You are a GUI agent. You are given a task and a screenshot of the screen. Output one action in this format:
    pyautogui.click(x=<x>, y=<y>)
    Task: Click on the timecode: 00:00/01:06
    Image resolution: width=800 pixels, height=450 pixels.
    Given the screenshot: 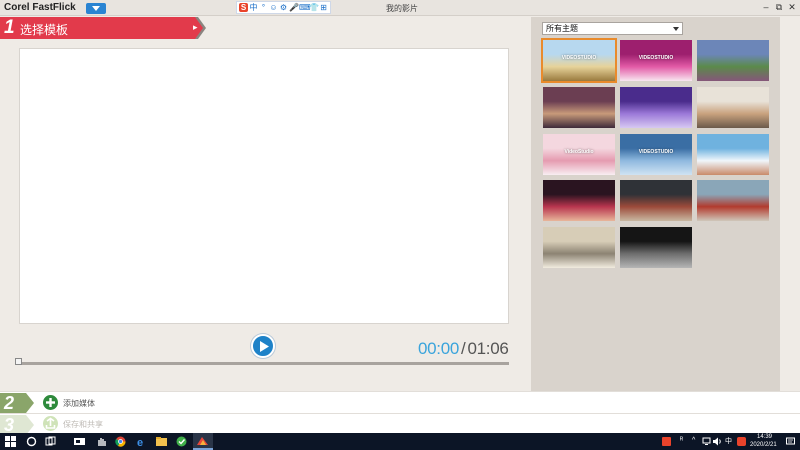 What is the action you would take?
    pyautogui.click(x=463, y=349)
    